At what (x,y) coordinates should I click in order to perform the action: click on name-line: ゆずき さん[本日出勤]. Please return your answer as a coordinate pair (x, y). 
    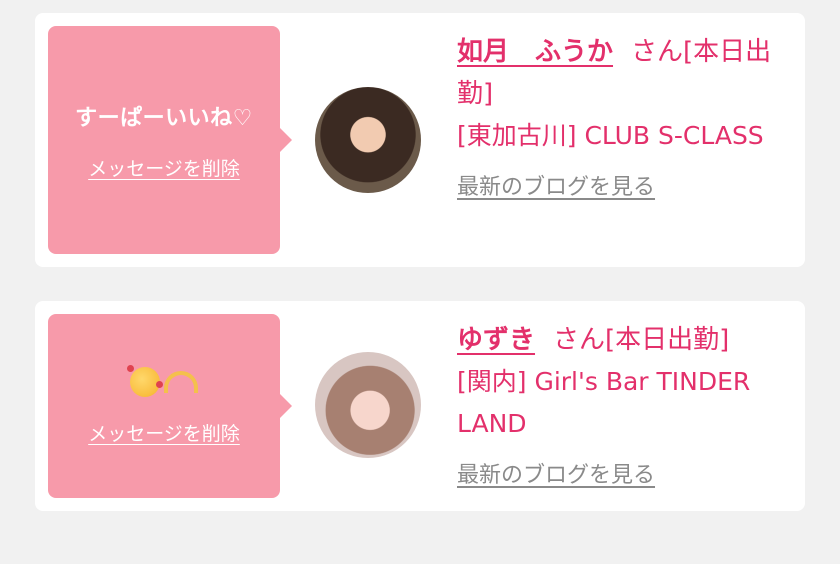
    Looking at the image, I should click on (627, 340).